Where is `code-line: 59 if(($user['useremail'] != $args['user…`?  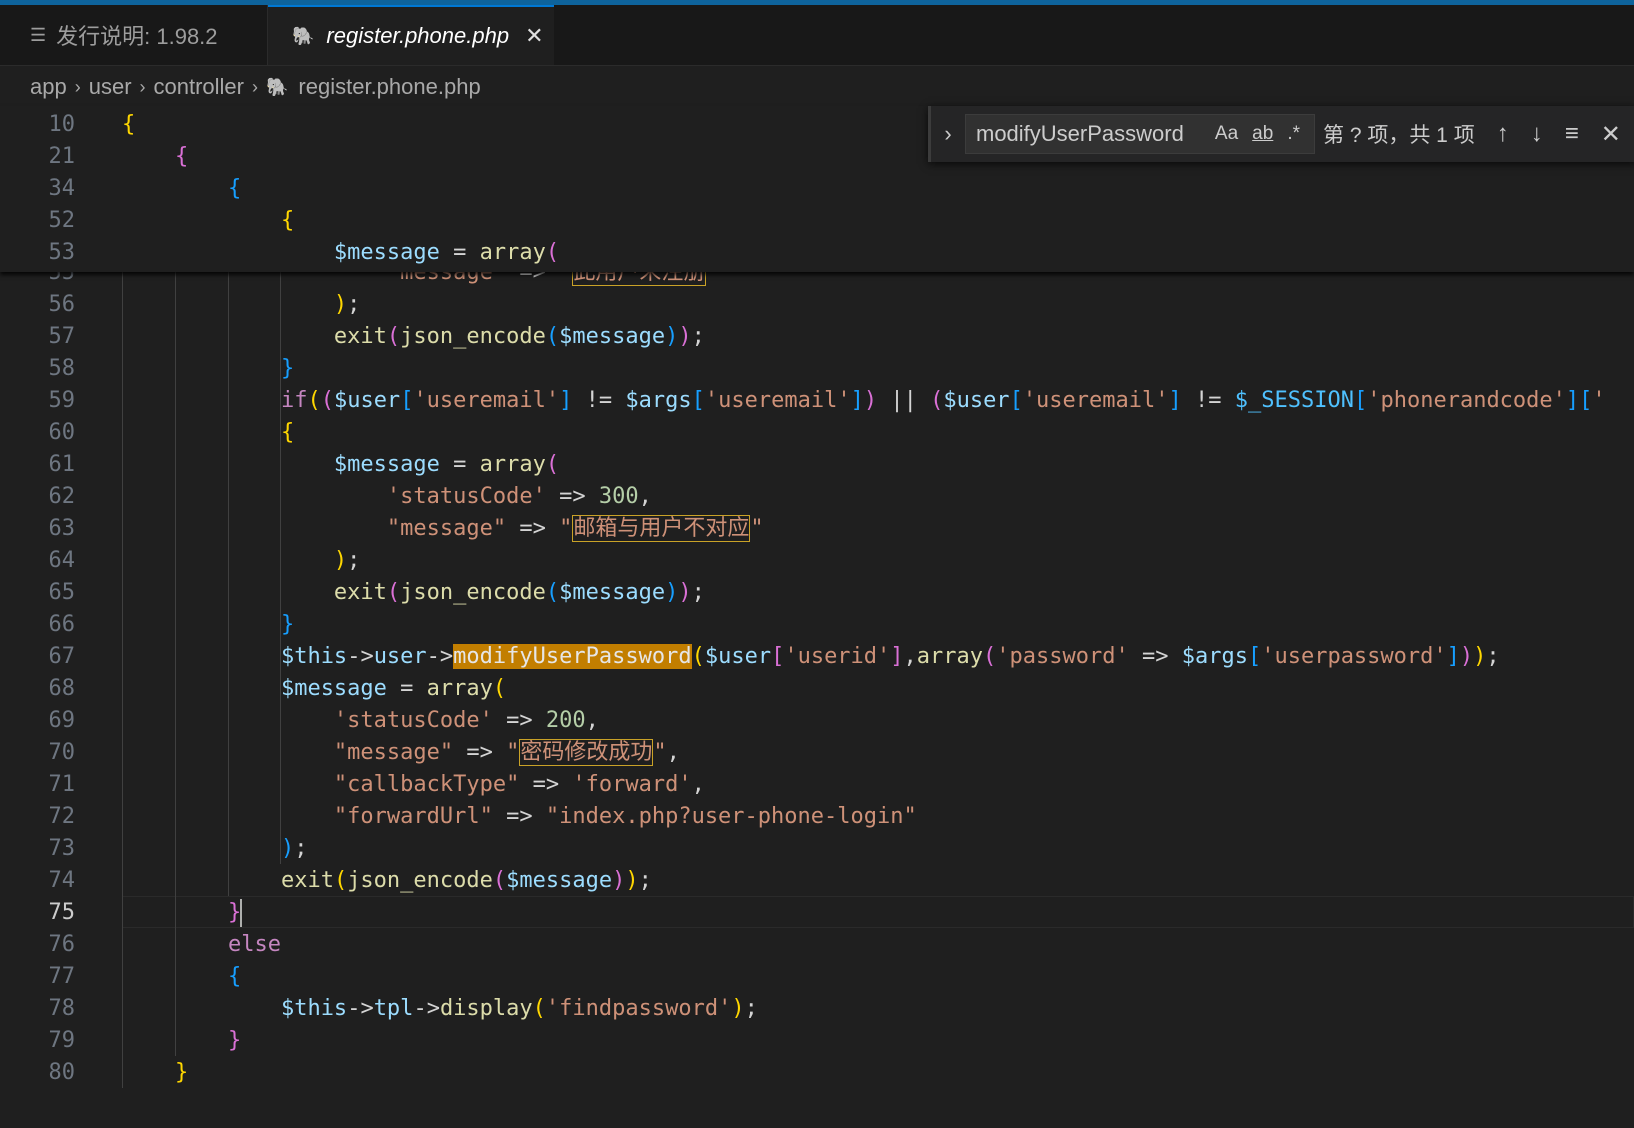 code-line: 59 if(($user['useremail'] != $args['user… is located at coordinates (817, 400).